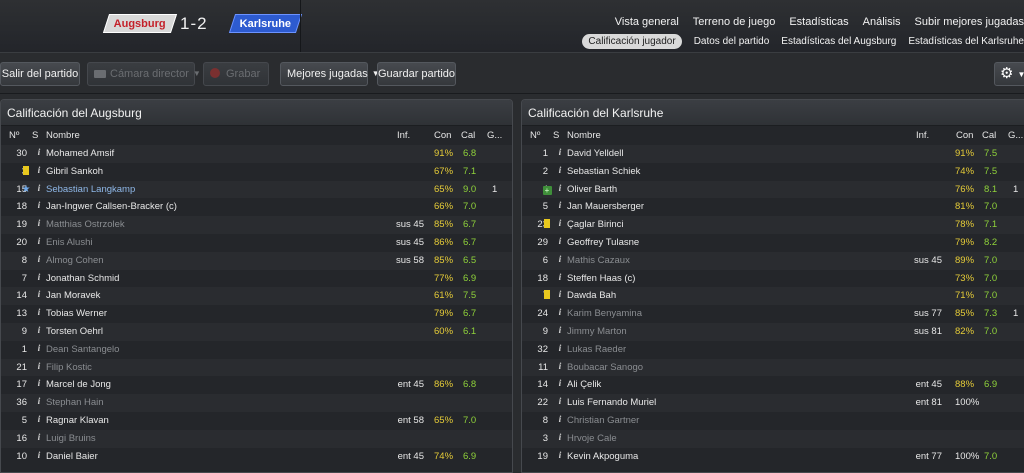 This screenshot has height=473, width=1024. I want to click on player-name: Hrvoje Cale, so click(592, 439).